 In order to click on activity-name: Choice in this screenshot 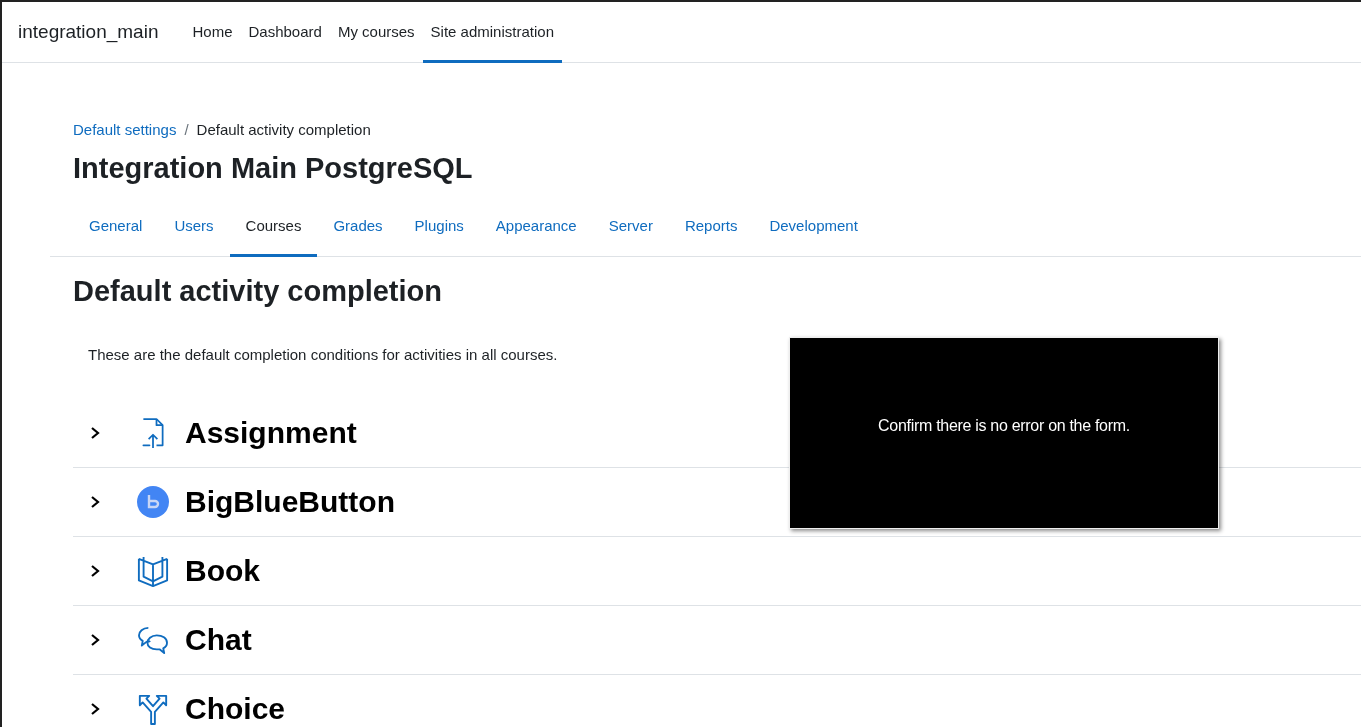, I will do `click(235, 709)`.